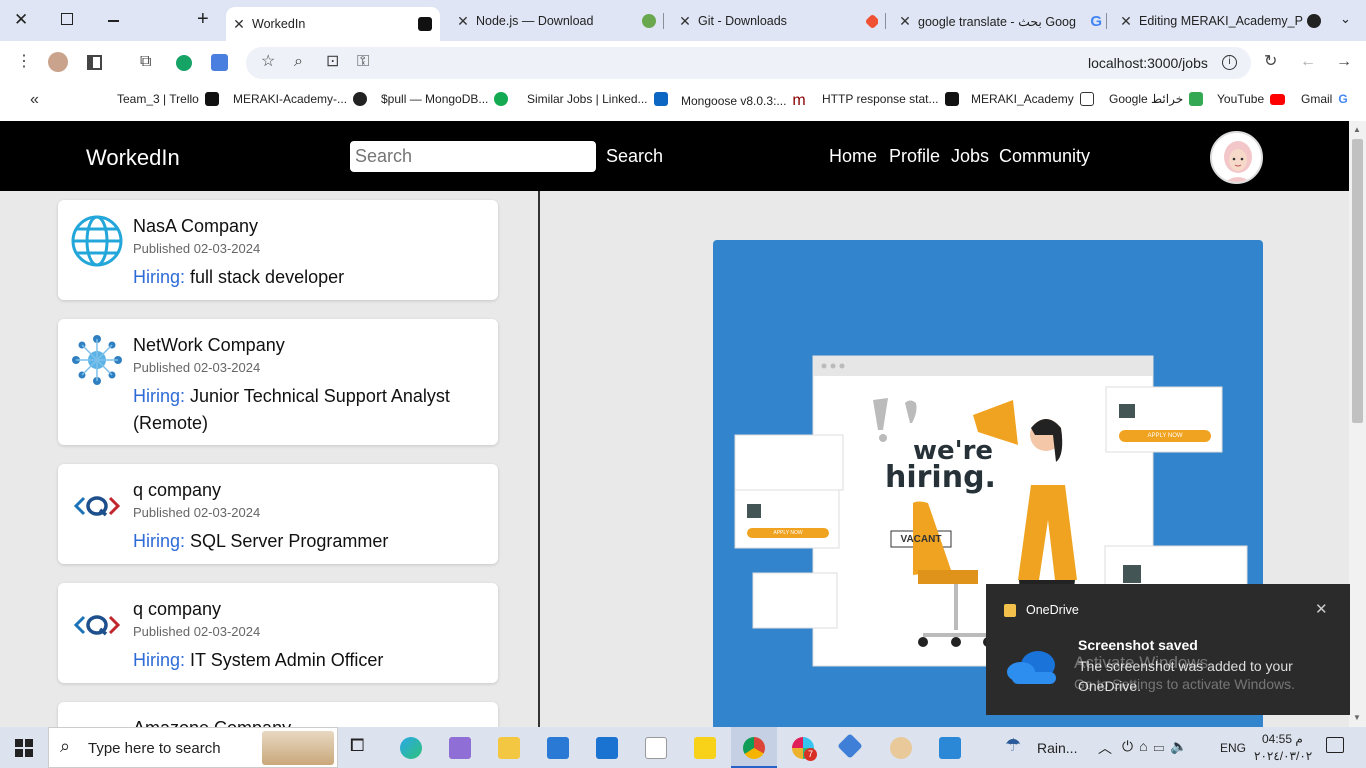  I want to click on notification-badge: 7, so click(810, 754).